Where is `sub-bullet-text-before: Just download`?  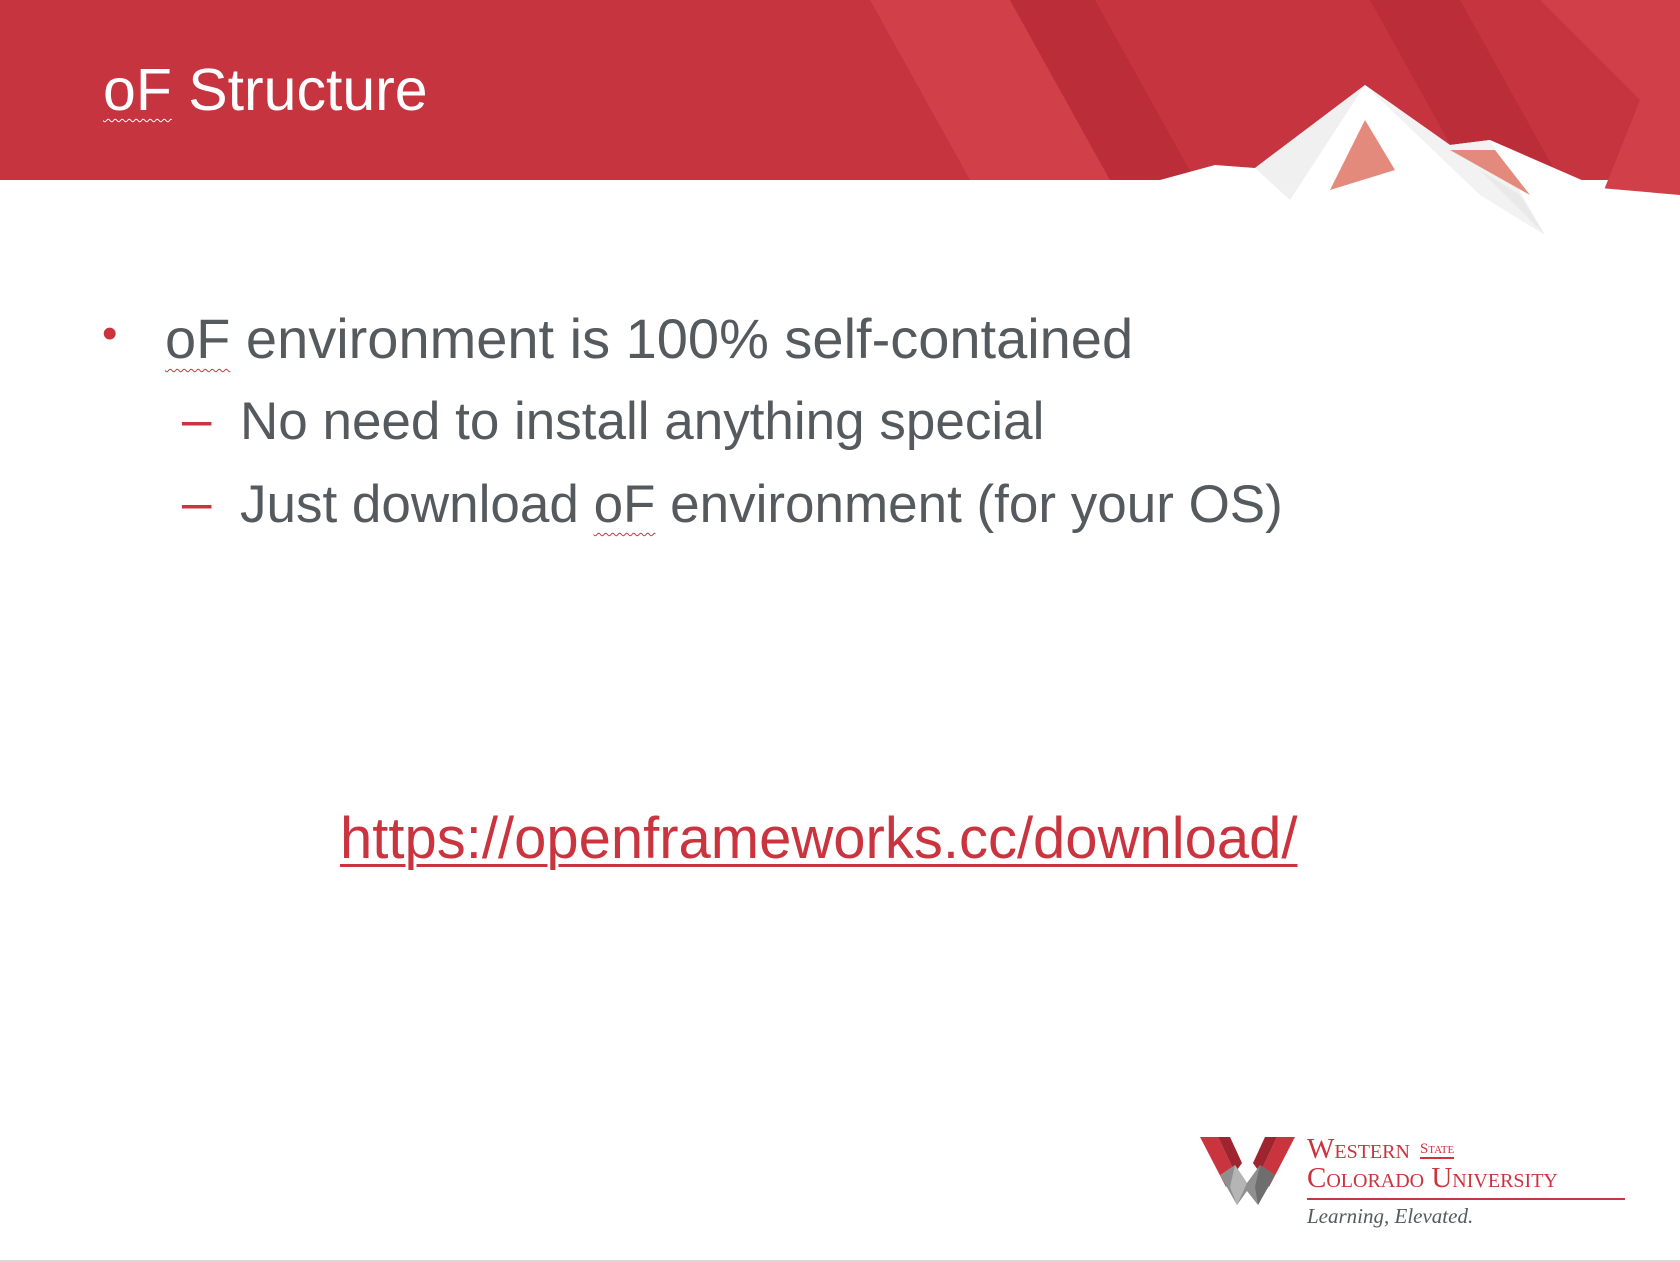
sub-bullet-text-before: Just download is located at coordinates (417, 504).